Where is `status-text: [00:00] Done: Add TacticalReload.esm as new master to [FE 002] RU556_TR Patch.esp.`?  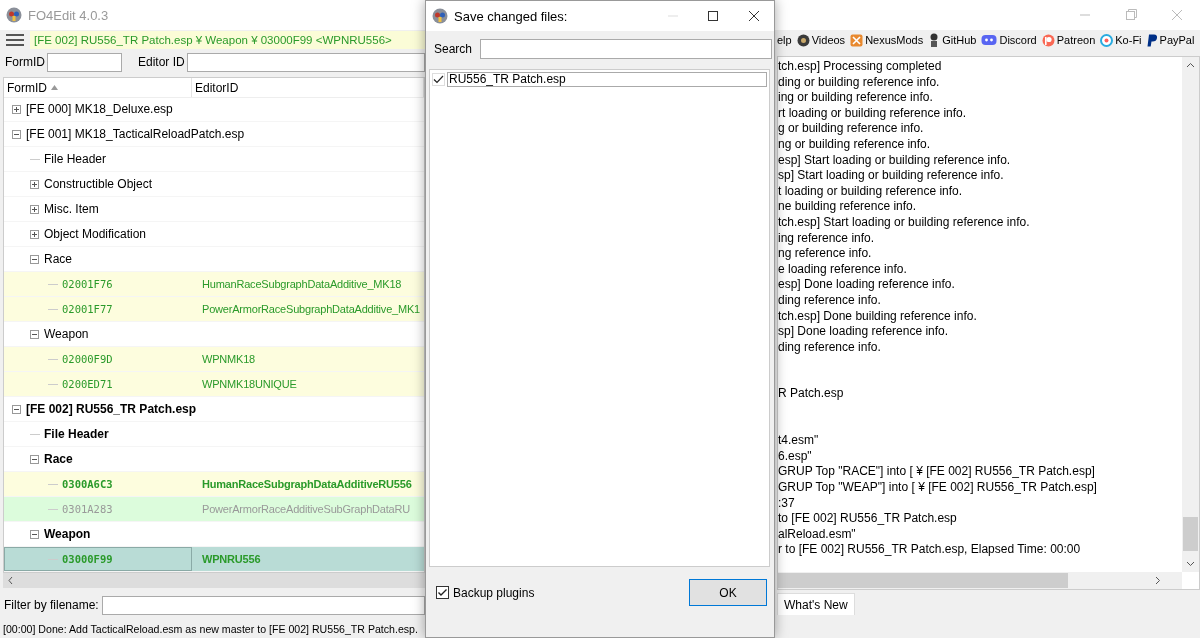 status-text: [00:00] Done: Add TacticalReload.esm as new master to [FE 002] RU556_TR Patch.esp. is located at coordinates (210, 628).